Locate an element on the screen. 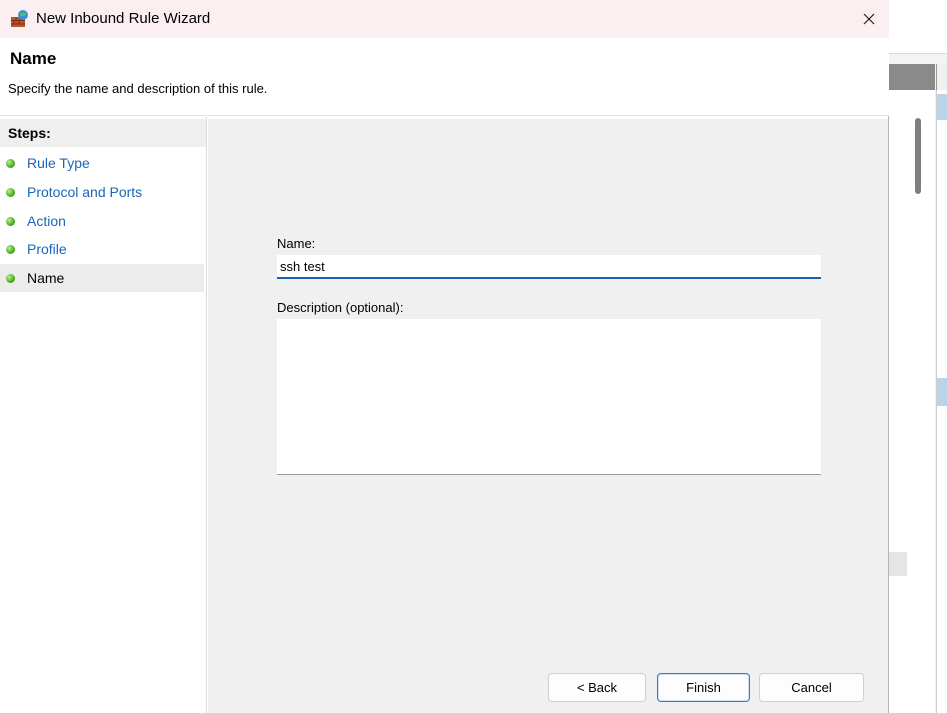  background-column-header is located at coordinates (912, 77).